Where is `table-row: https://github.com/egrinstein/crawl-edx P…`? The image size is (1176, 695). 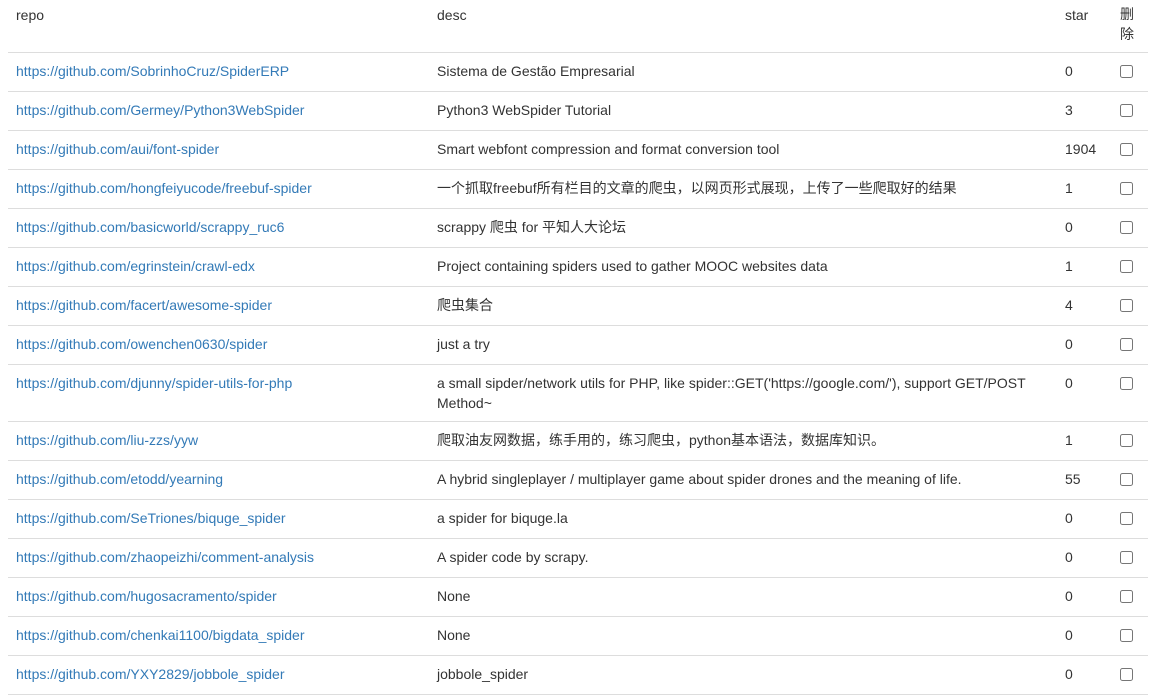
table-row: https://github.com/egrinstein/crawl-edx P… is located at coordinates (578, 267).